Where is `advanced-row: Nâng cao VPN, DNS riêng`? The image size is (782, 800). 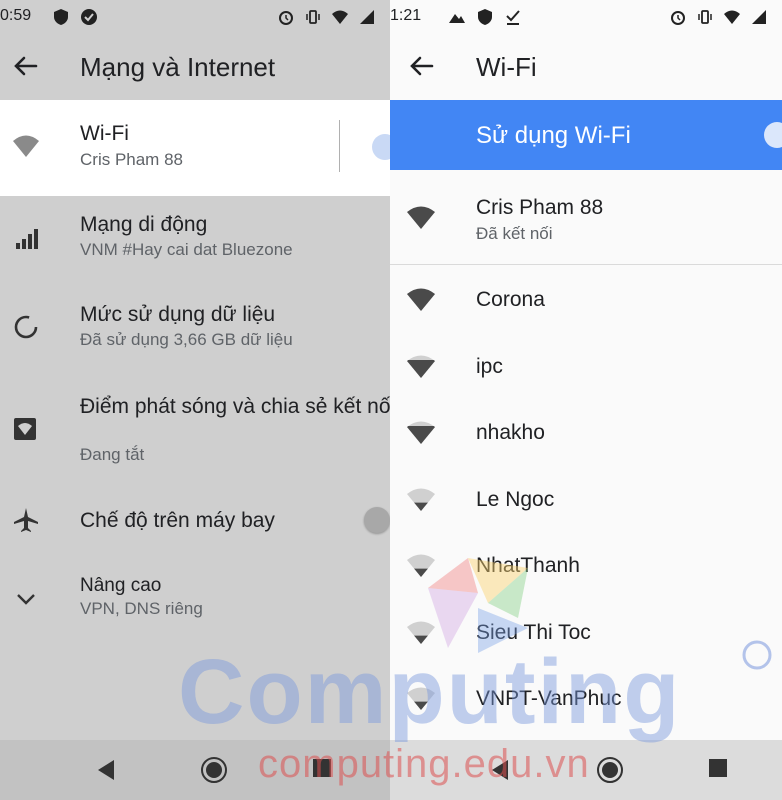 advanced-row: Nâng cao VPN, DNS riêng is located at coordinates (195, 600).